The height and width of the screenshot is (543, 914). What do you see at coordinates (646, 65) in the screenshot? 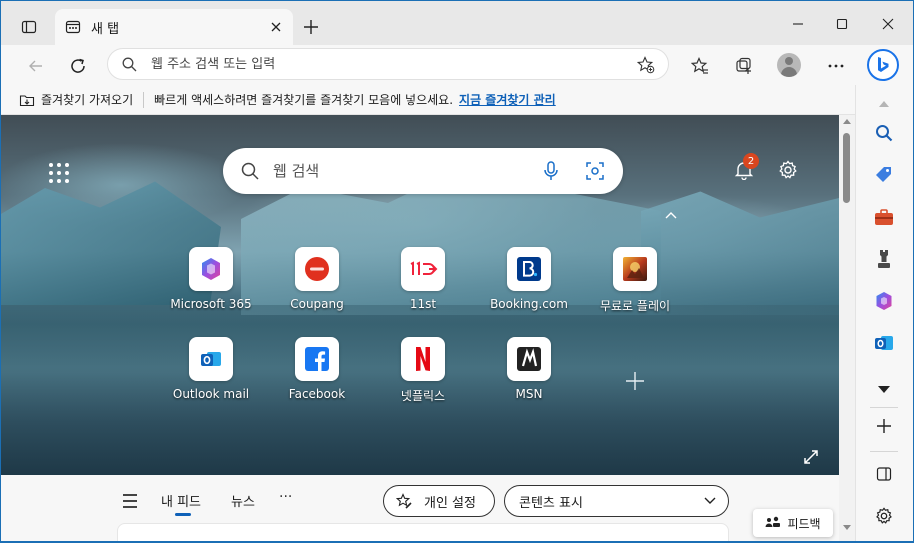
I see `add-favorite-button` at bounding box center [646, 65].